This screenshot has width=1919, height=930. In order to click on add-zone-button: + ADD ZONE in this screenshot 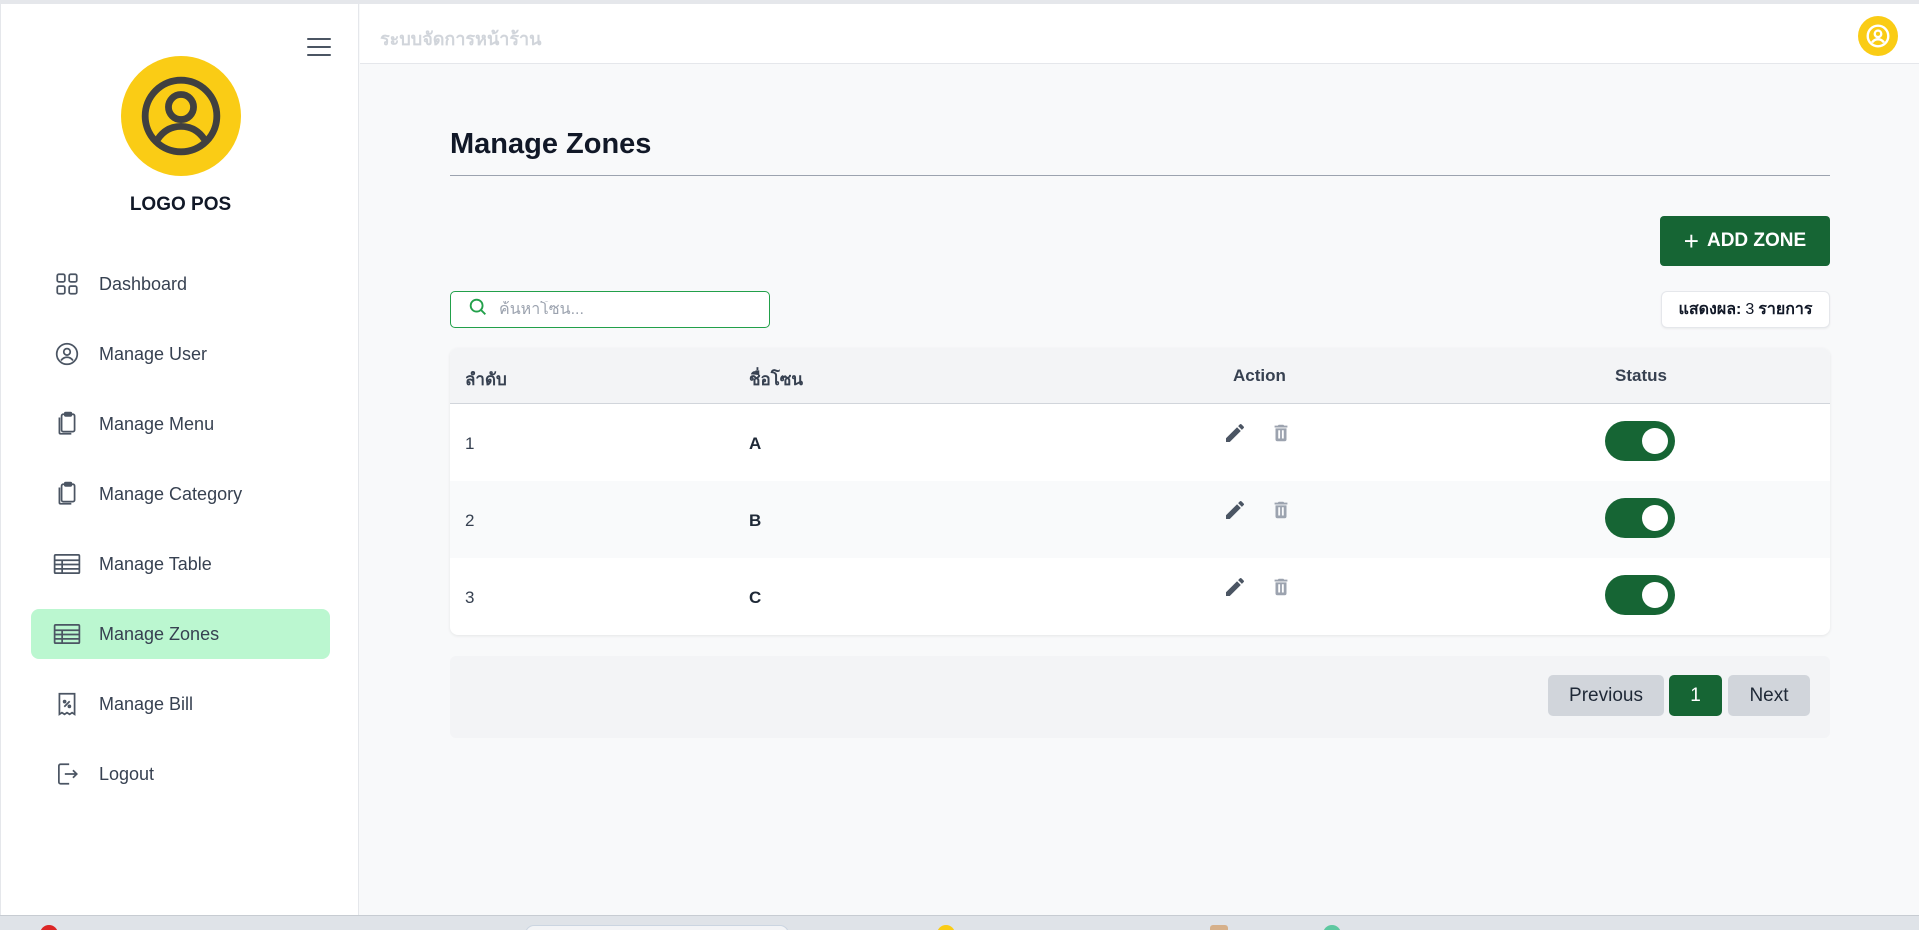, I will do `click(1745, 241)`.